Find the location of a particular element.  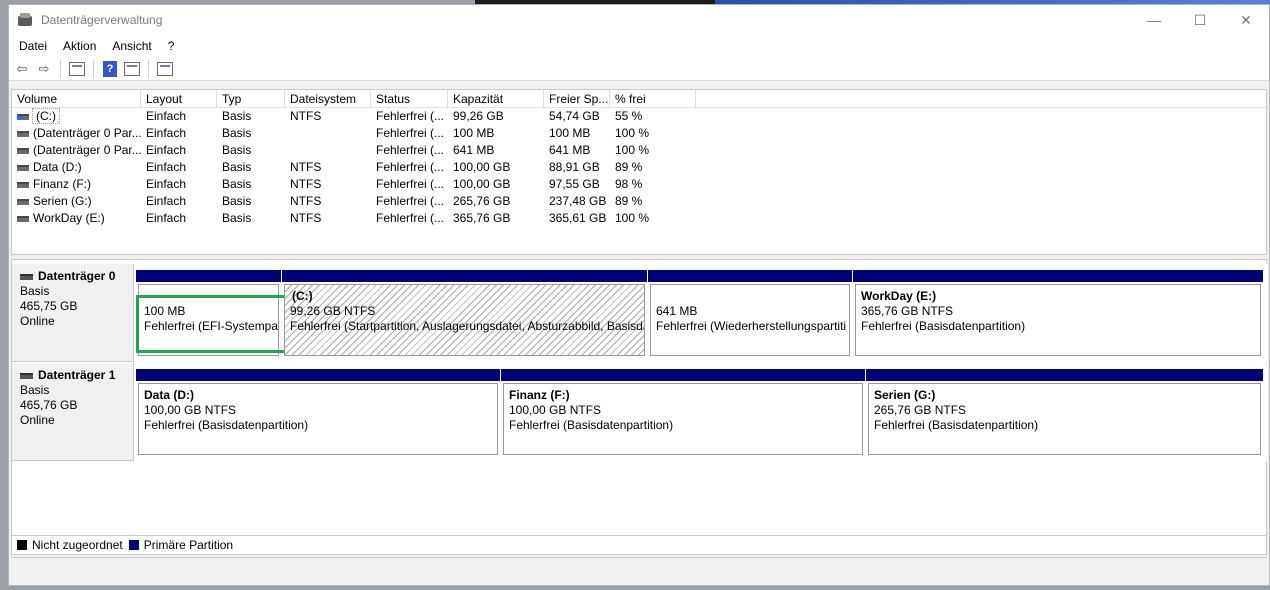

help-button: ? is located at coordinates (110, 69).